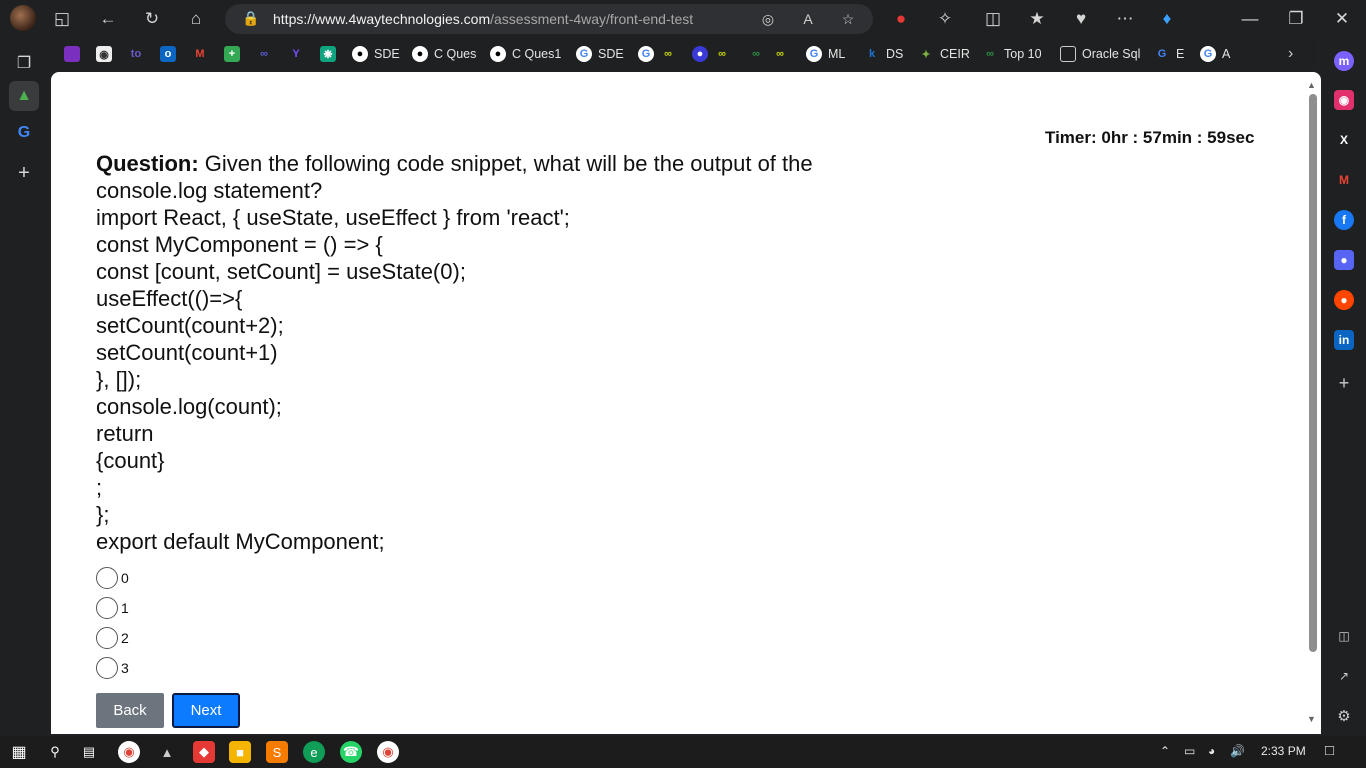 This screenshot has width=1366, height=768. I want to click on bookmark-oracle-sql: Oracle Sql, so click(1100, 54).